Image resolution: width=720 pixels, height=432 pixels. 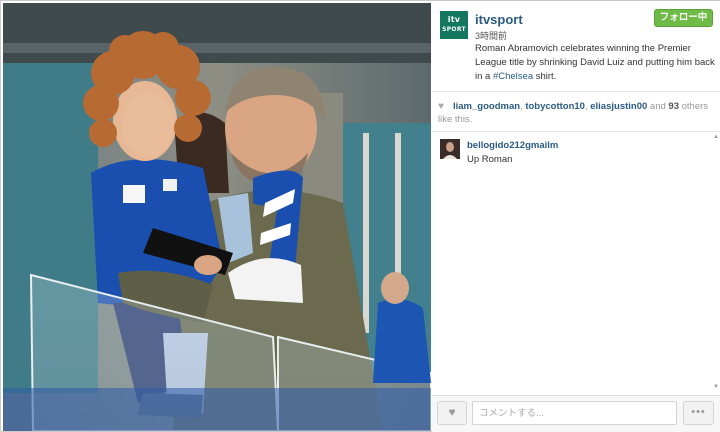 I want to click on likes-count: 93, so click(x=673, y=106).